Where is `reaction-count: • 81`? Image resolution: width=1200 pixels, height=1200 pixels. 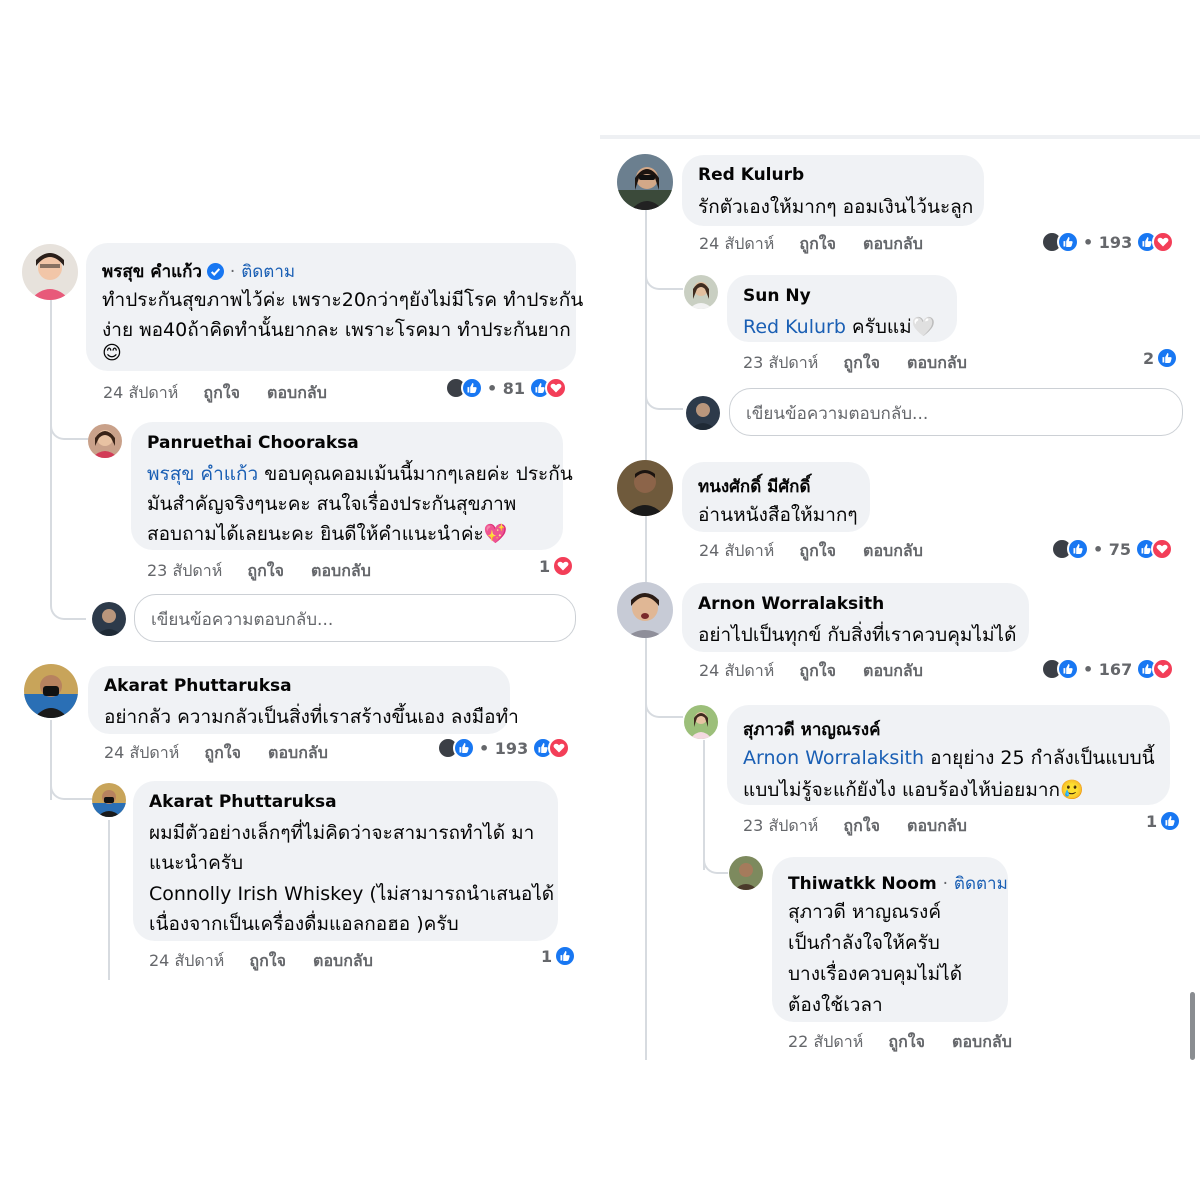
reaction-count: • 81 is located at coordinates (506, 388).